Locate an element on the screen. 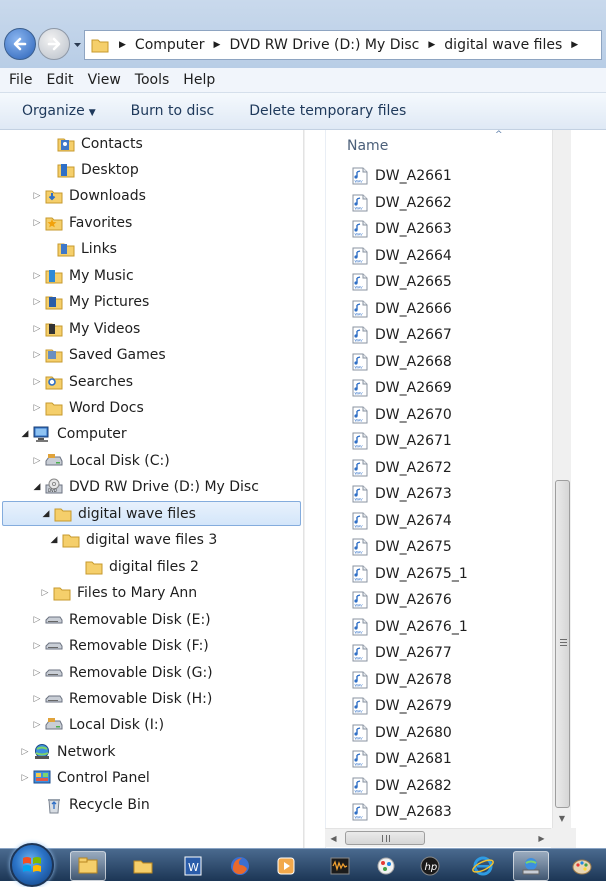 The image size is (606, 887). scroll-left-icon: ◀ is located at coordinates (333, 838).